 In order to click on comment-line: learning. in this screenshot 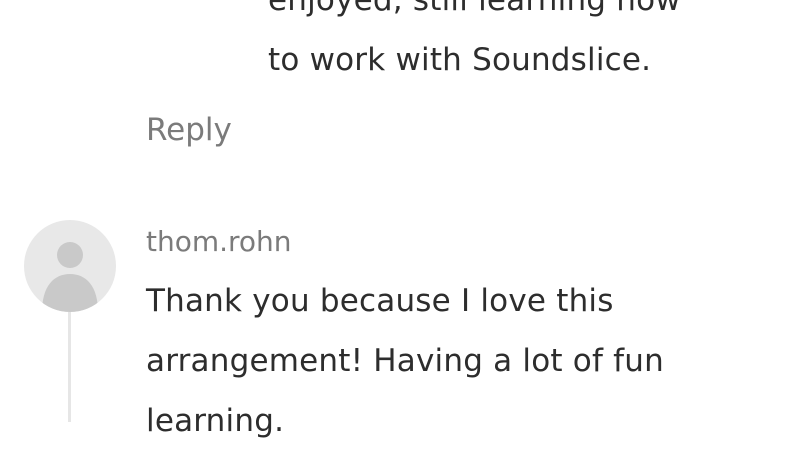, I will do `click(215, 421)`.